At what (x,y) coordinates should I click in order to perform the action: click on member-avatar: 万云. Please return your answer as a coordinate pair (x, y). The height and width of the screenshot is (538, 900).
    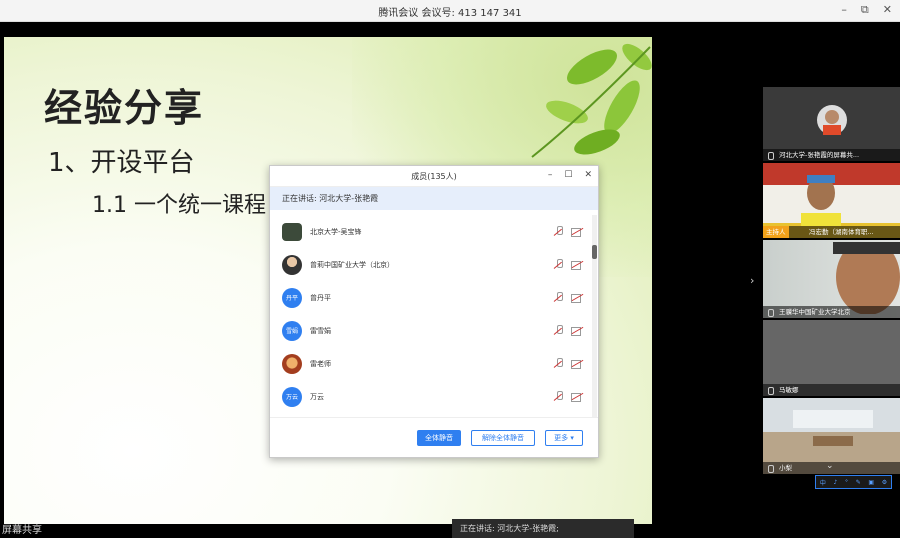
    Looking at the image, I should click on (292, 396).